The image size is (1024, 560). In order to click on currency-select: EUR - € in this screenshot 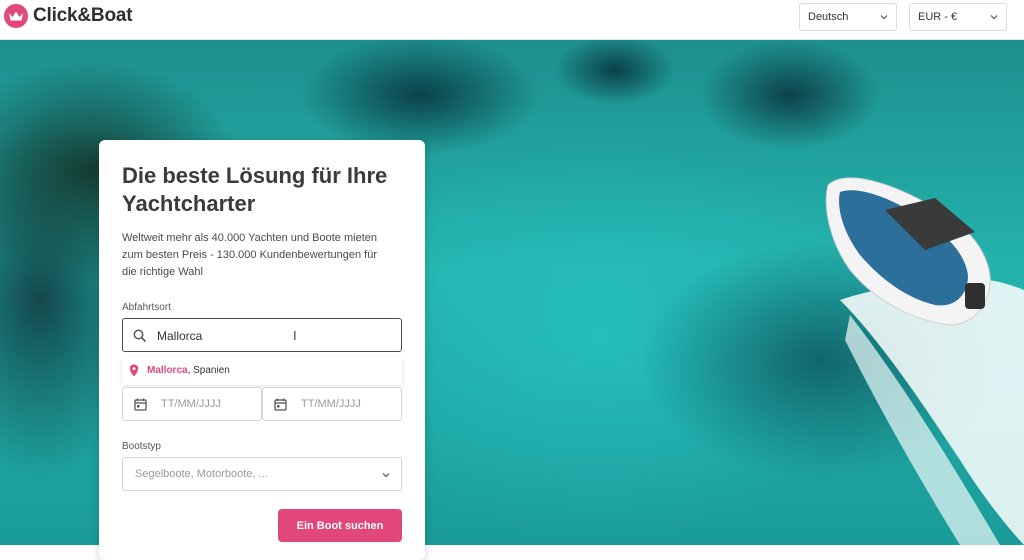, I will do `click(958, 17)`.